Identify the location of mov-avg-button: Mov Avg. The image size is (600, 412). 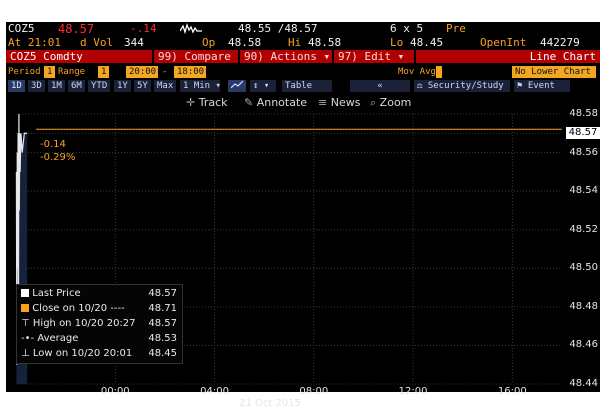
(417, 72).